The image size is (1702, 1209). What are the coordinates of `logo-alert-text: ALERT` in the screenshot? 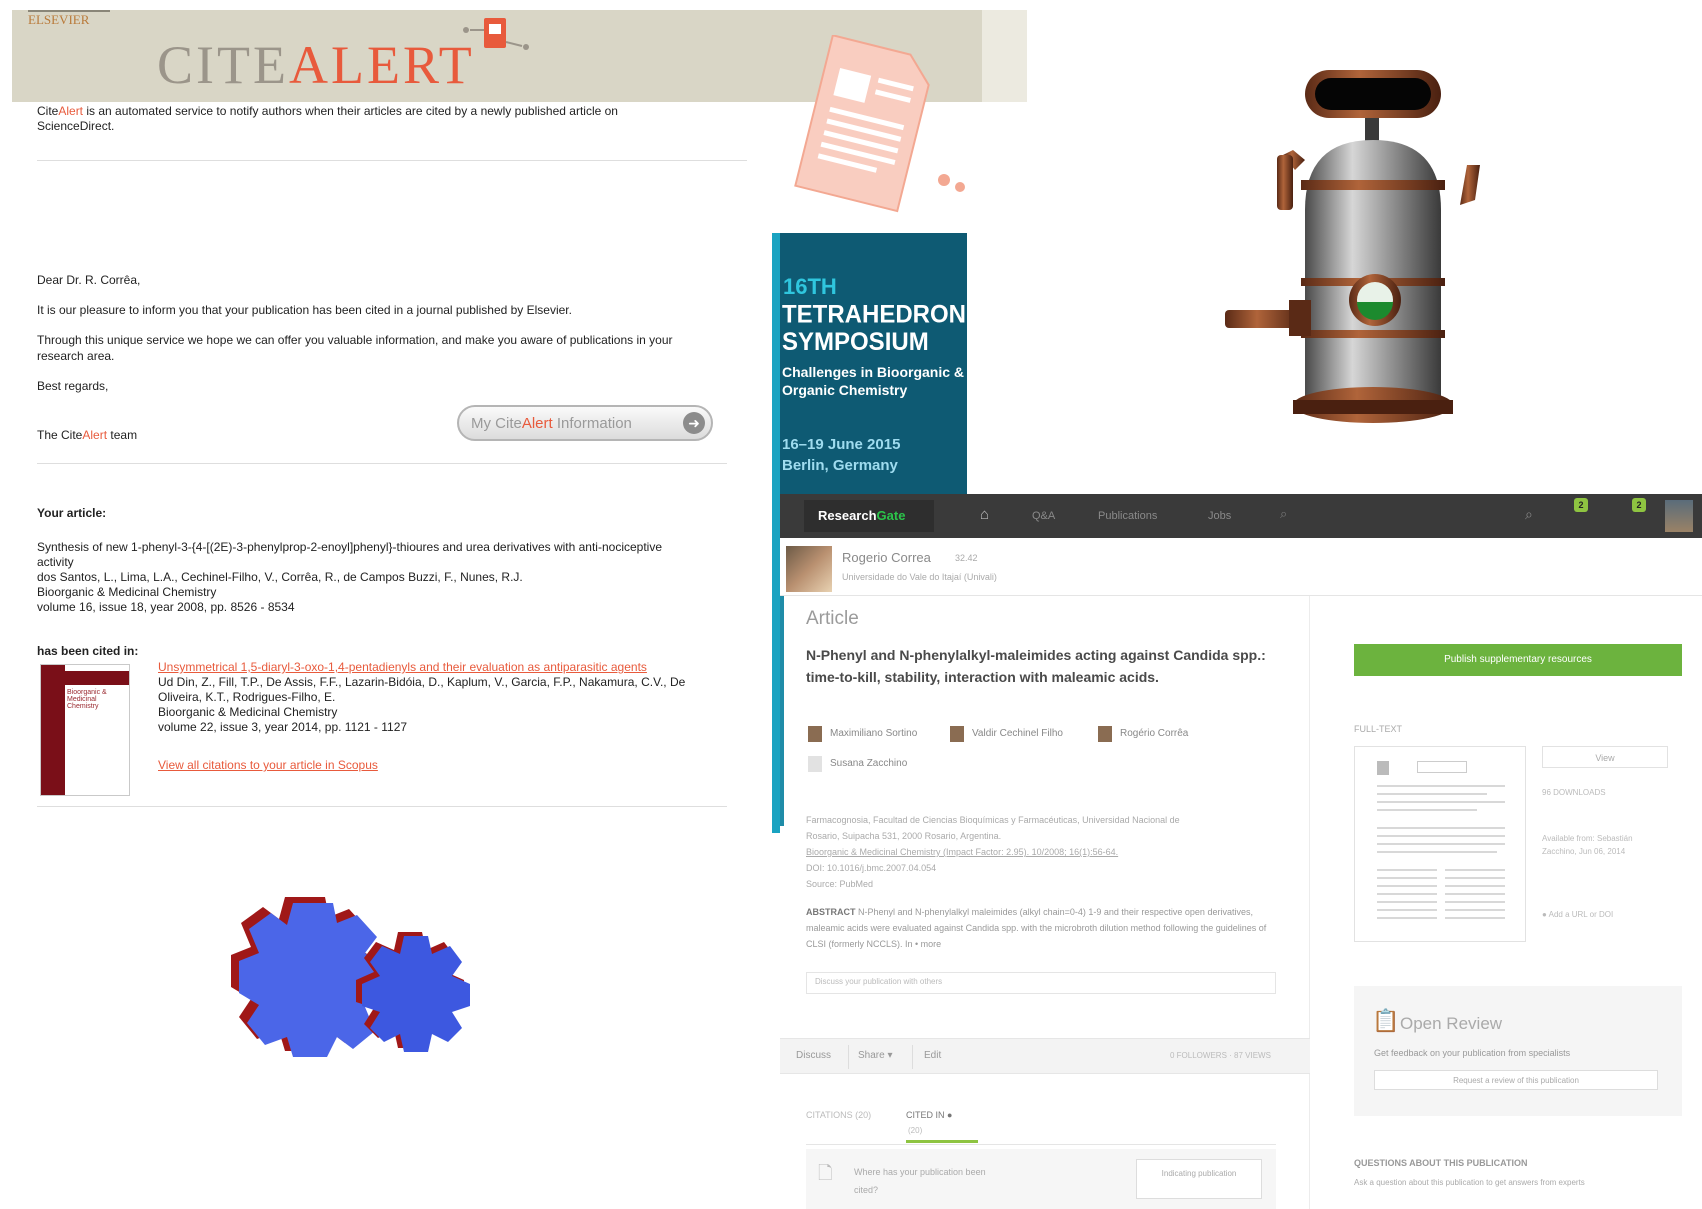 It's located at (381, 65).